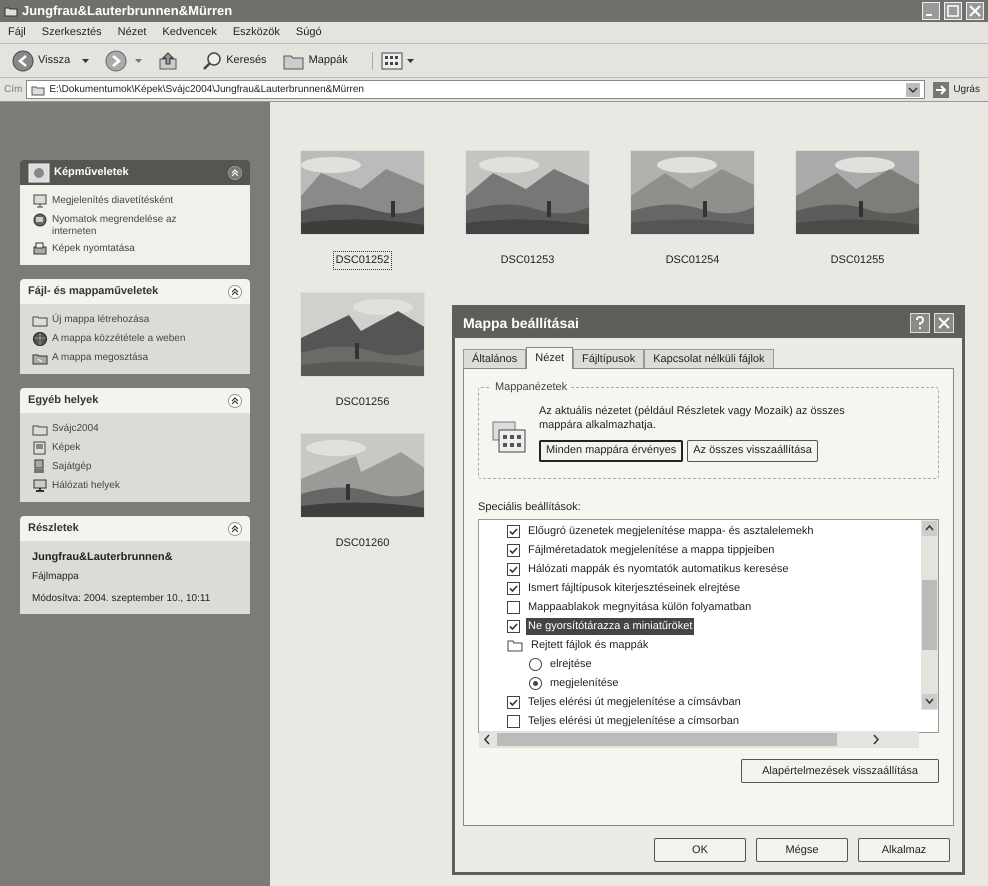 This screenshot has width=988, height=886. Describe the element at coordinates (135, 358) in the screenshot. I see `task-link: A mappa megosztása` at that location.